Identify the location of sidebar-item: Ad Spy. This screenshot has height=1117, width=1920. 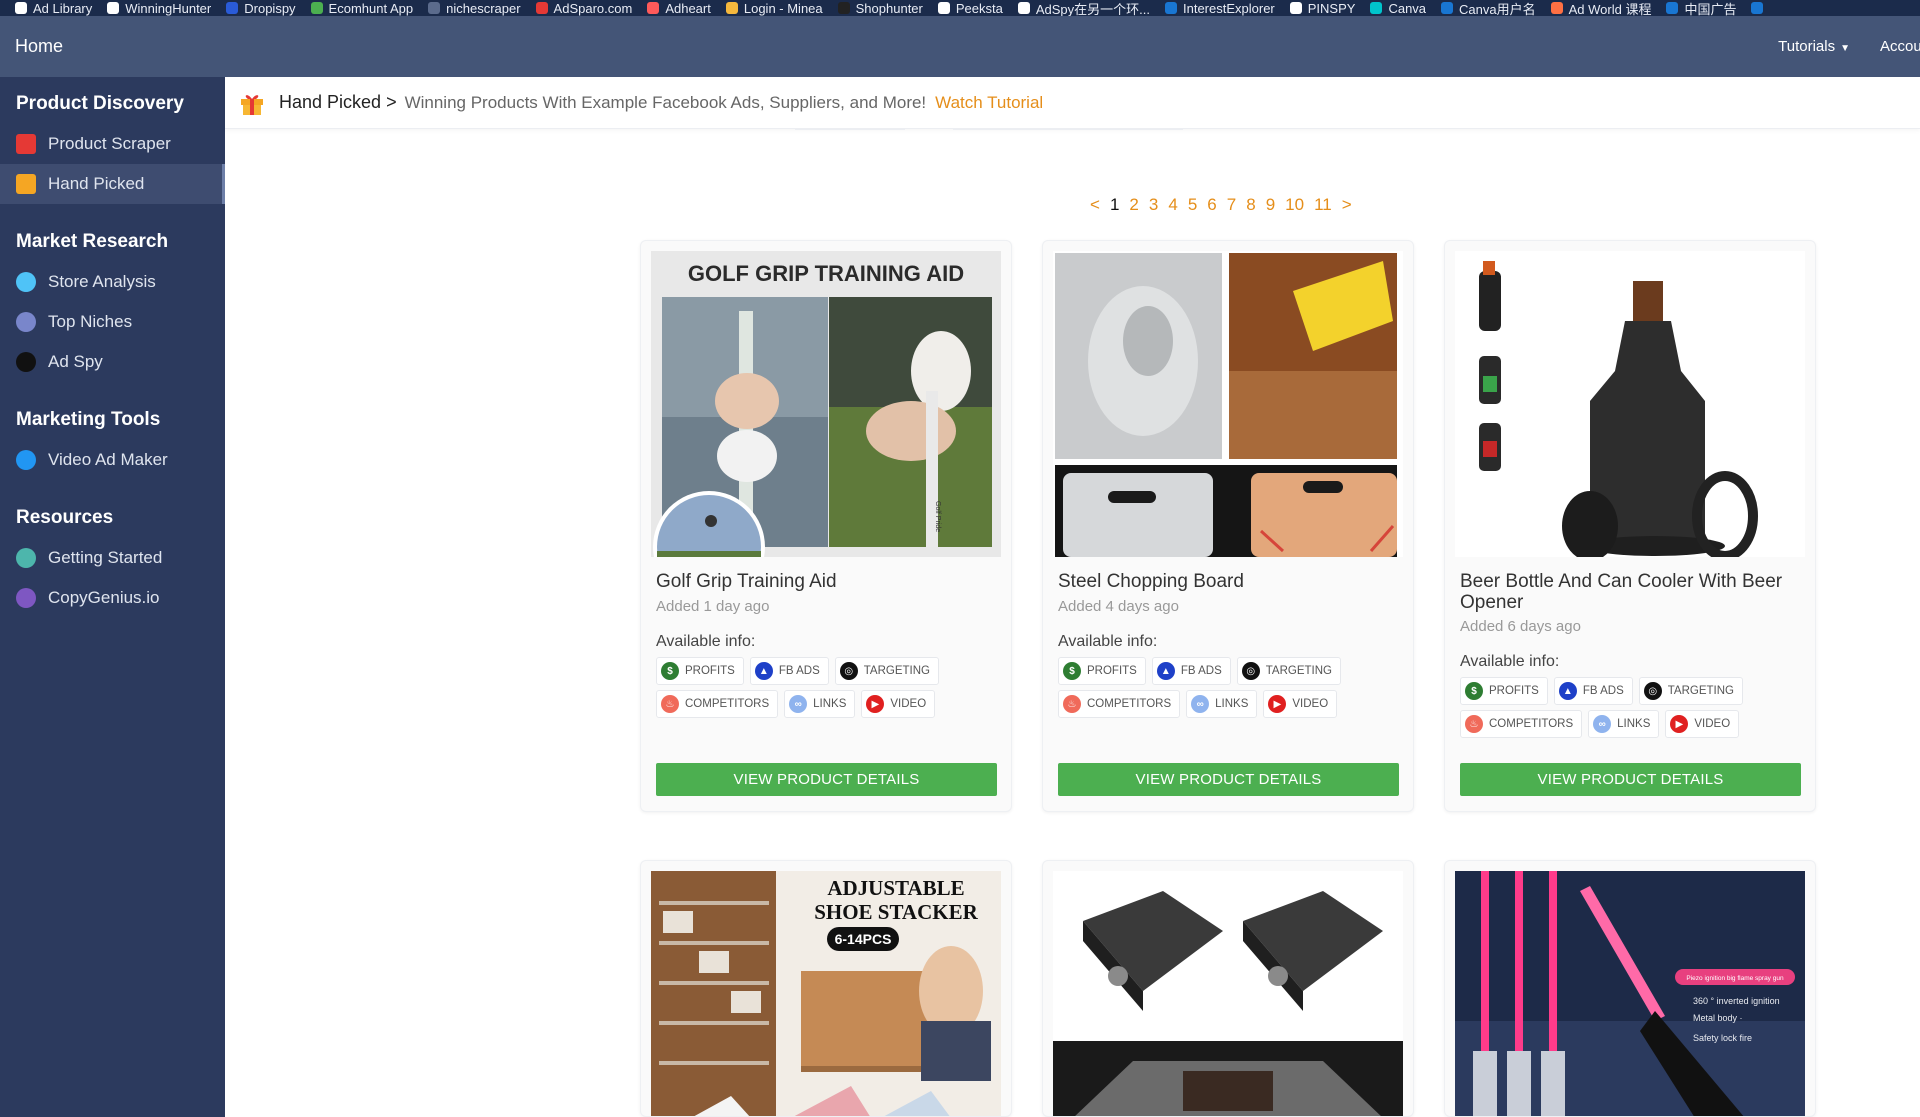
(112, 362).